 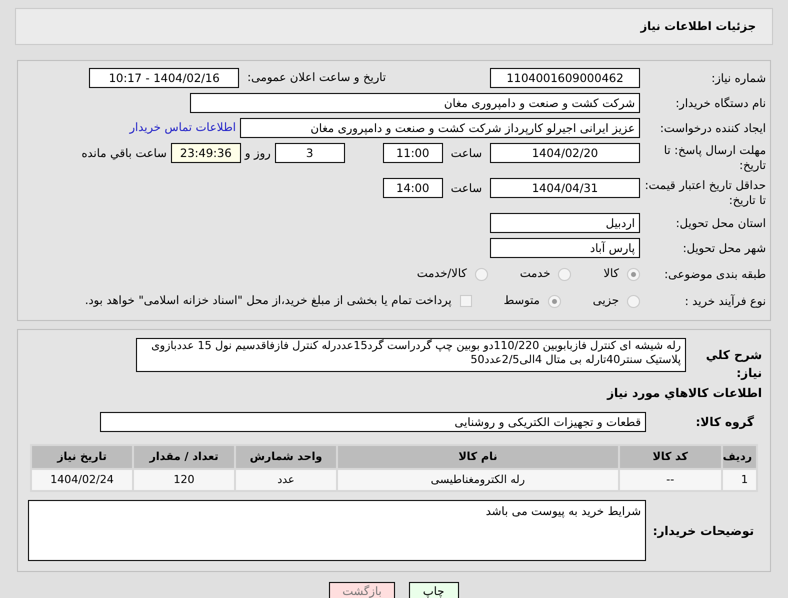 I want to click on field-label: شهر محل تحویل:, so click(x=724, y=248).